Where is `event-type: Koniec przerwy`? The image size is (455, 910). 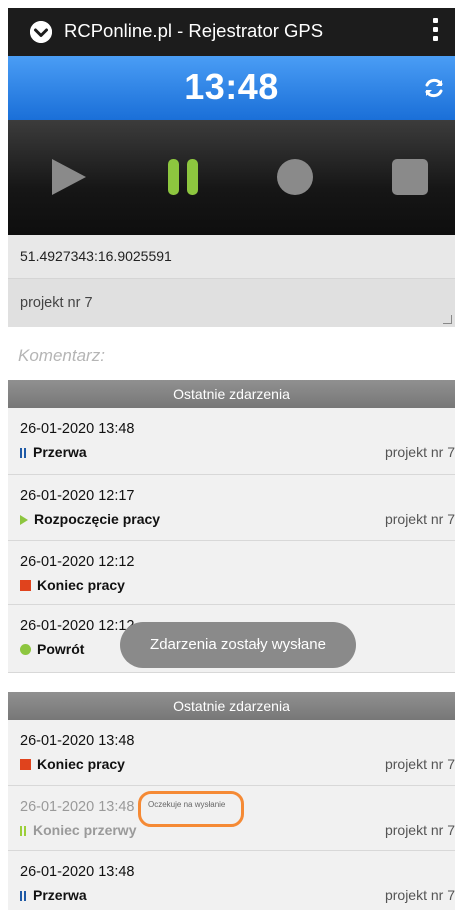 event-type: Koniec przerwy is located at coordinates (78, 830).